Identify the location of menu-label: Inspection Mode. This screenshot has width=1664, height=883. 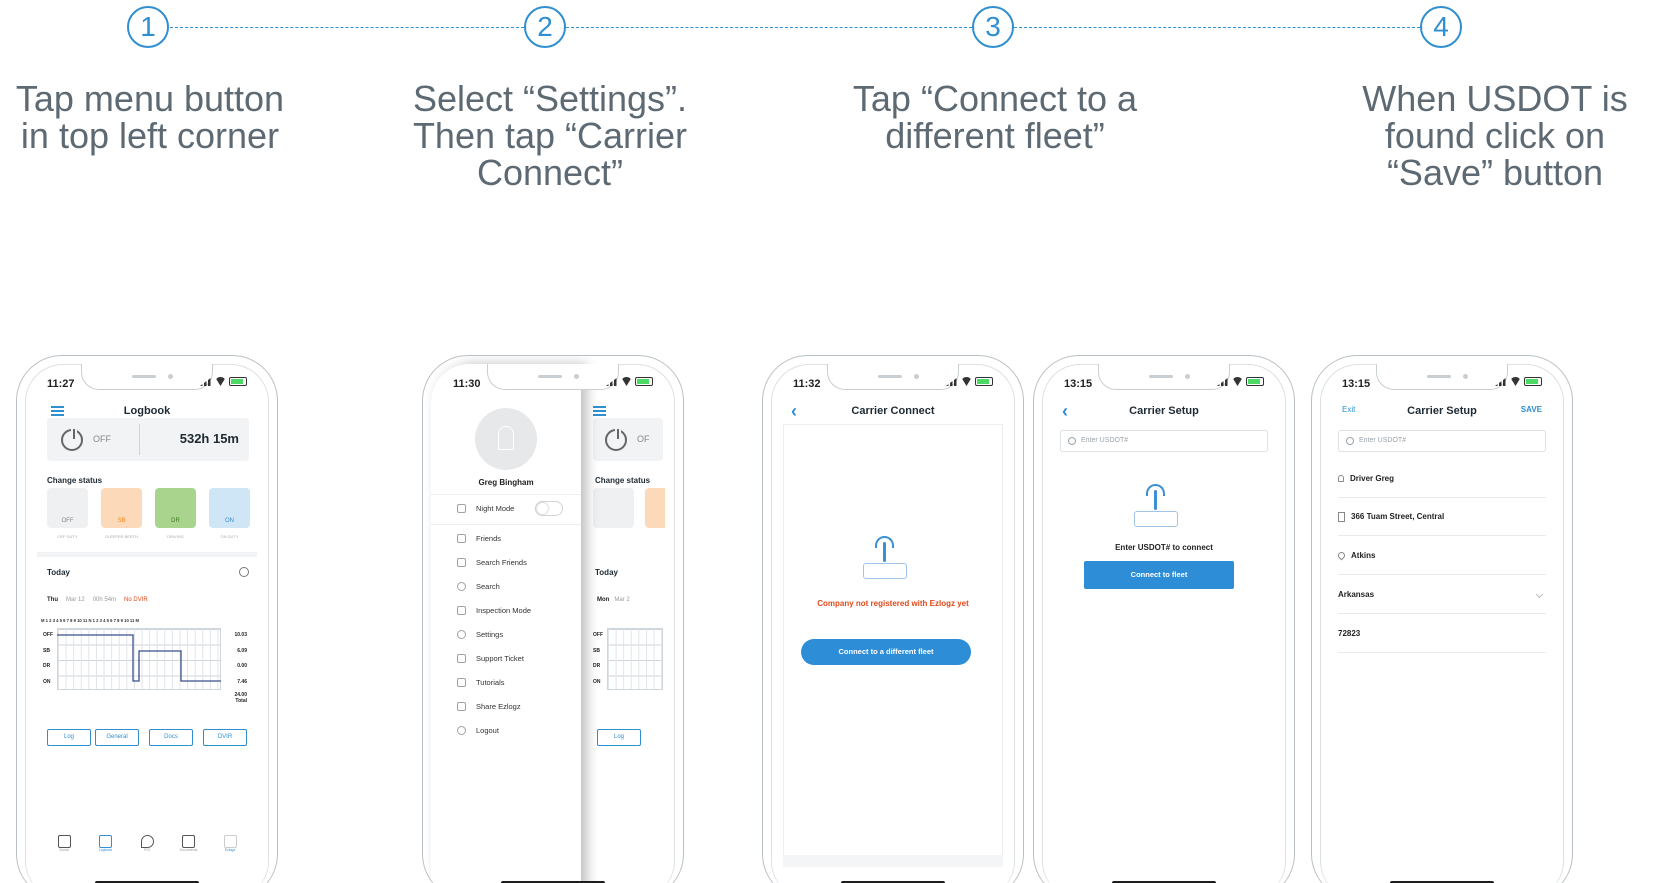
(504, 610).